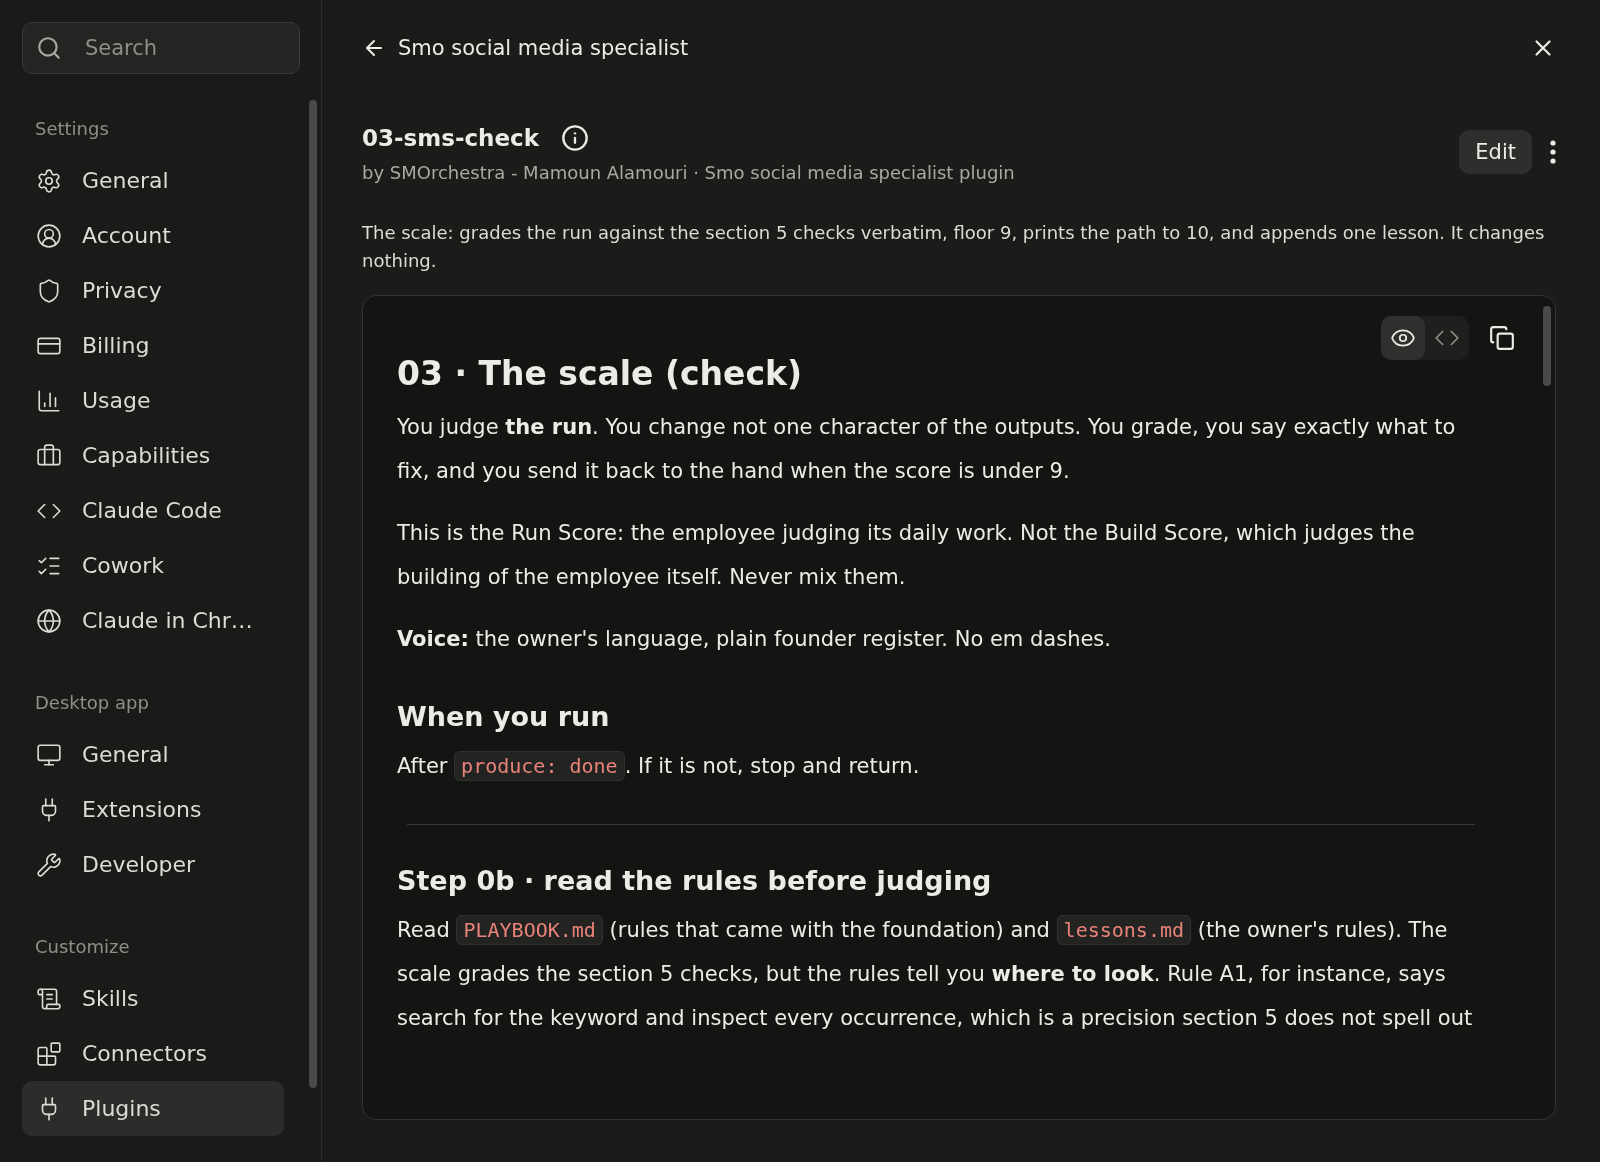  Describe the element at coordinates (954, 247) in the screenshot. I see `skill-description: The scale: grades the run against the section 5 checks verbatim, floor 9, prints the path to 10, and appends one lesson. It changes nothing.` at that location.